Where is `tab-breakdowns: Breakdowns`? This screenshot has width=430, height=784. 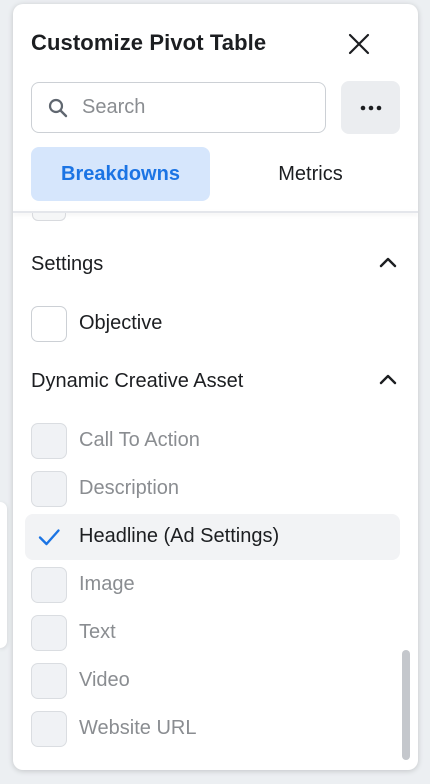
tab-breakdowns: Breakdowns is located at coordinates (120, 174).